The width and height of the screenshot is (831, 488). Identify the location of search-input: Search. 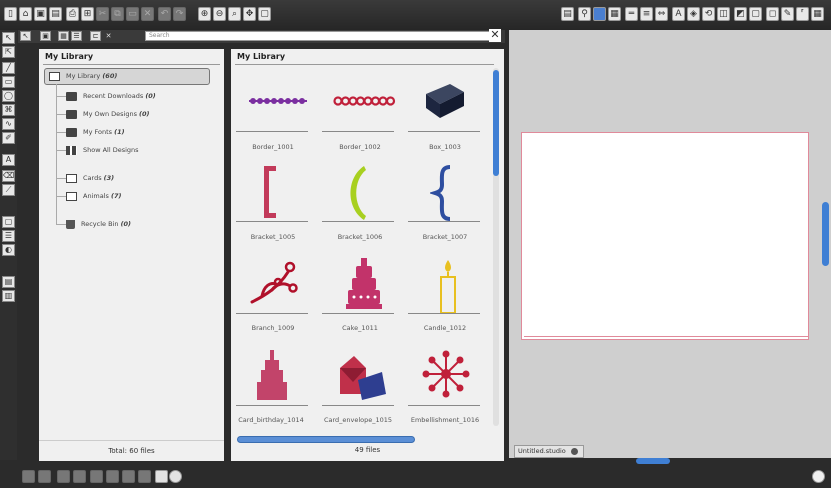
(322, 36).